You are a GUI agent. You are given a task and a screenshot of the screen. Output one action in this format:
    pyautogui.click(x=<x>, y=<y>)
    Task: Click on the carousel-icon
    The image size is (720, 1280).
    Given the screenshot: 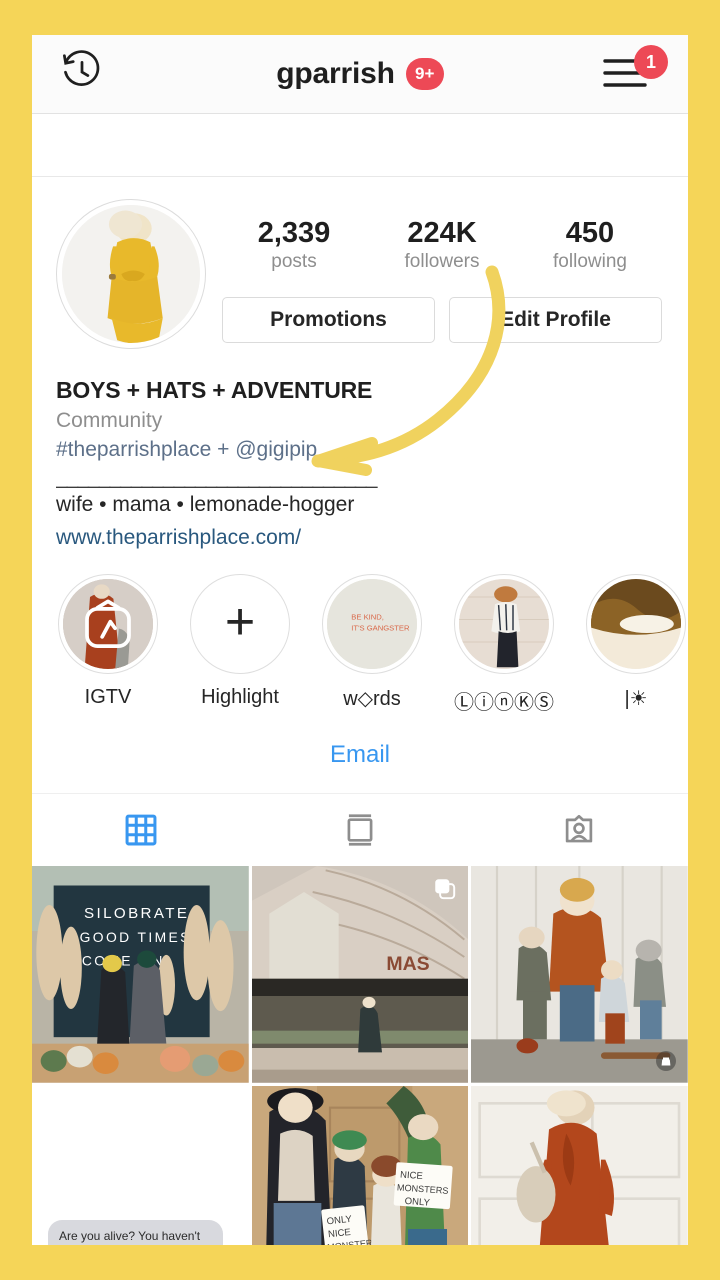 What is the action you would take?
    pyautogui.click(x=445, y=889)
    